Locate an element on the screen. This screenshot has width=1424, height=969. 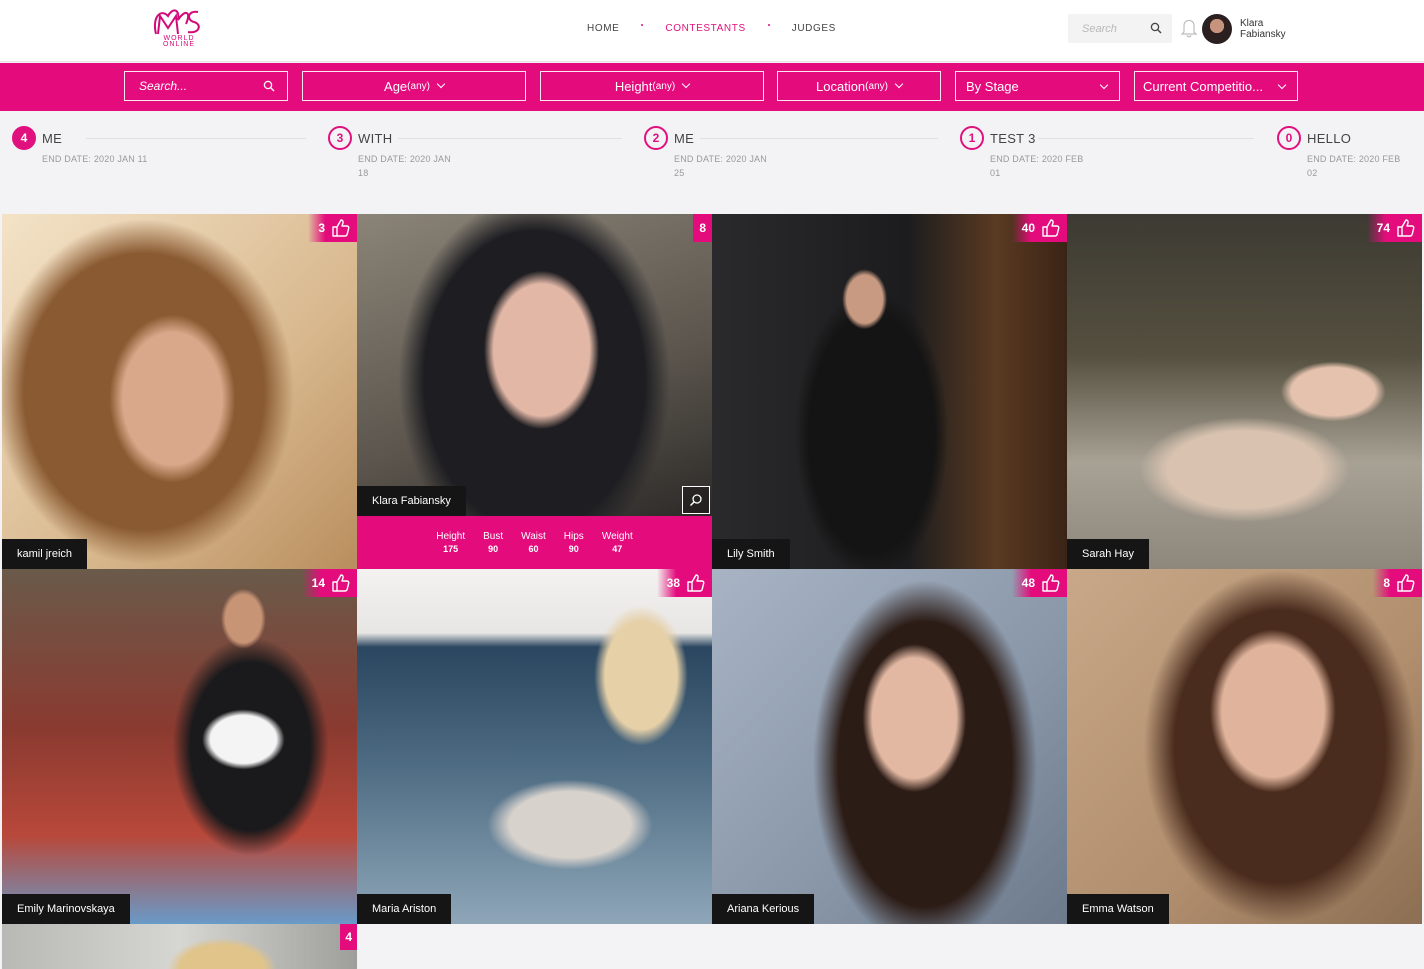
stat-value: 90 is located at coordinates (573, 548).